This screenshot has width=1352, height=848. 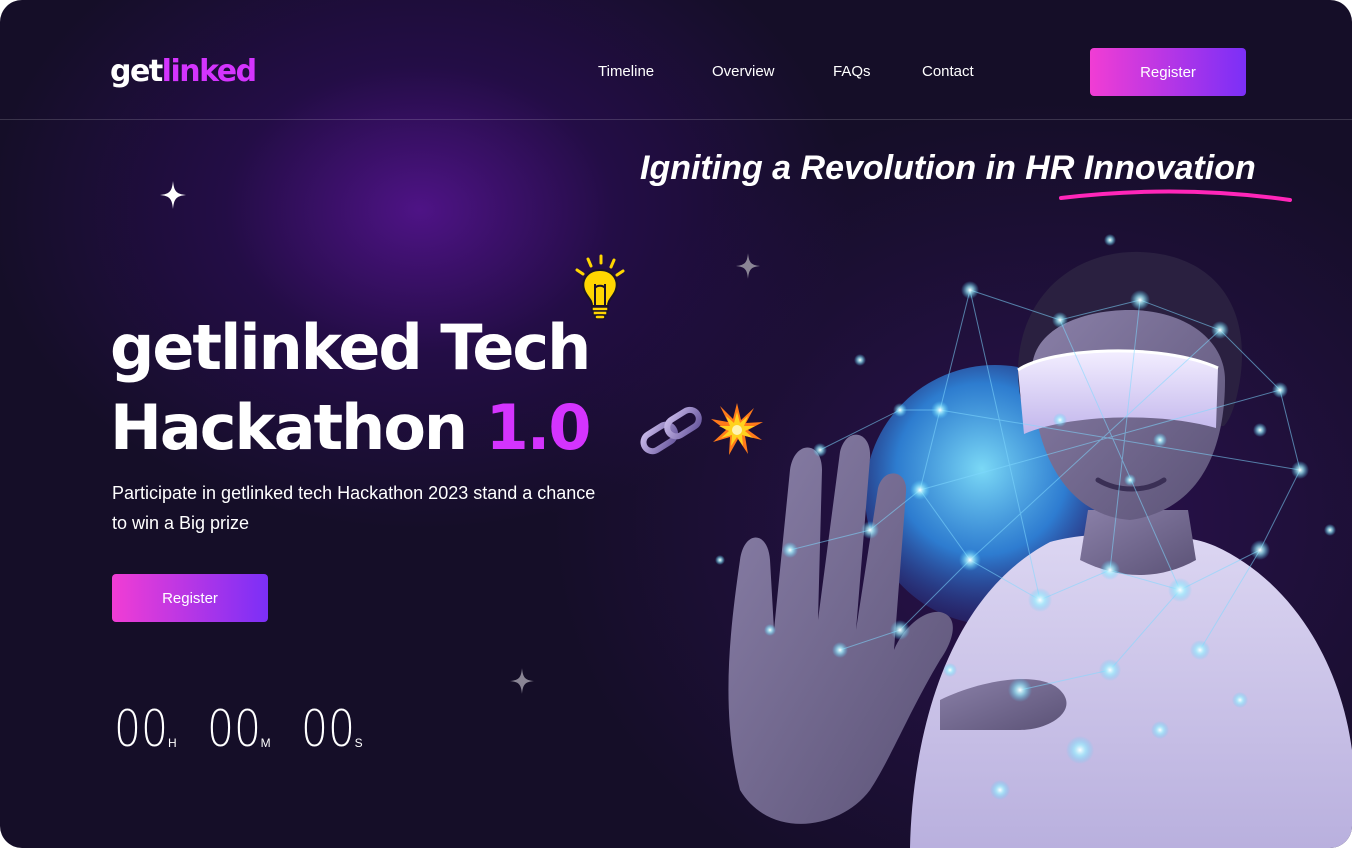 I want to click on logo: getlinked, so click(x=183, y=72).